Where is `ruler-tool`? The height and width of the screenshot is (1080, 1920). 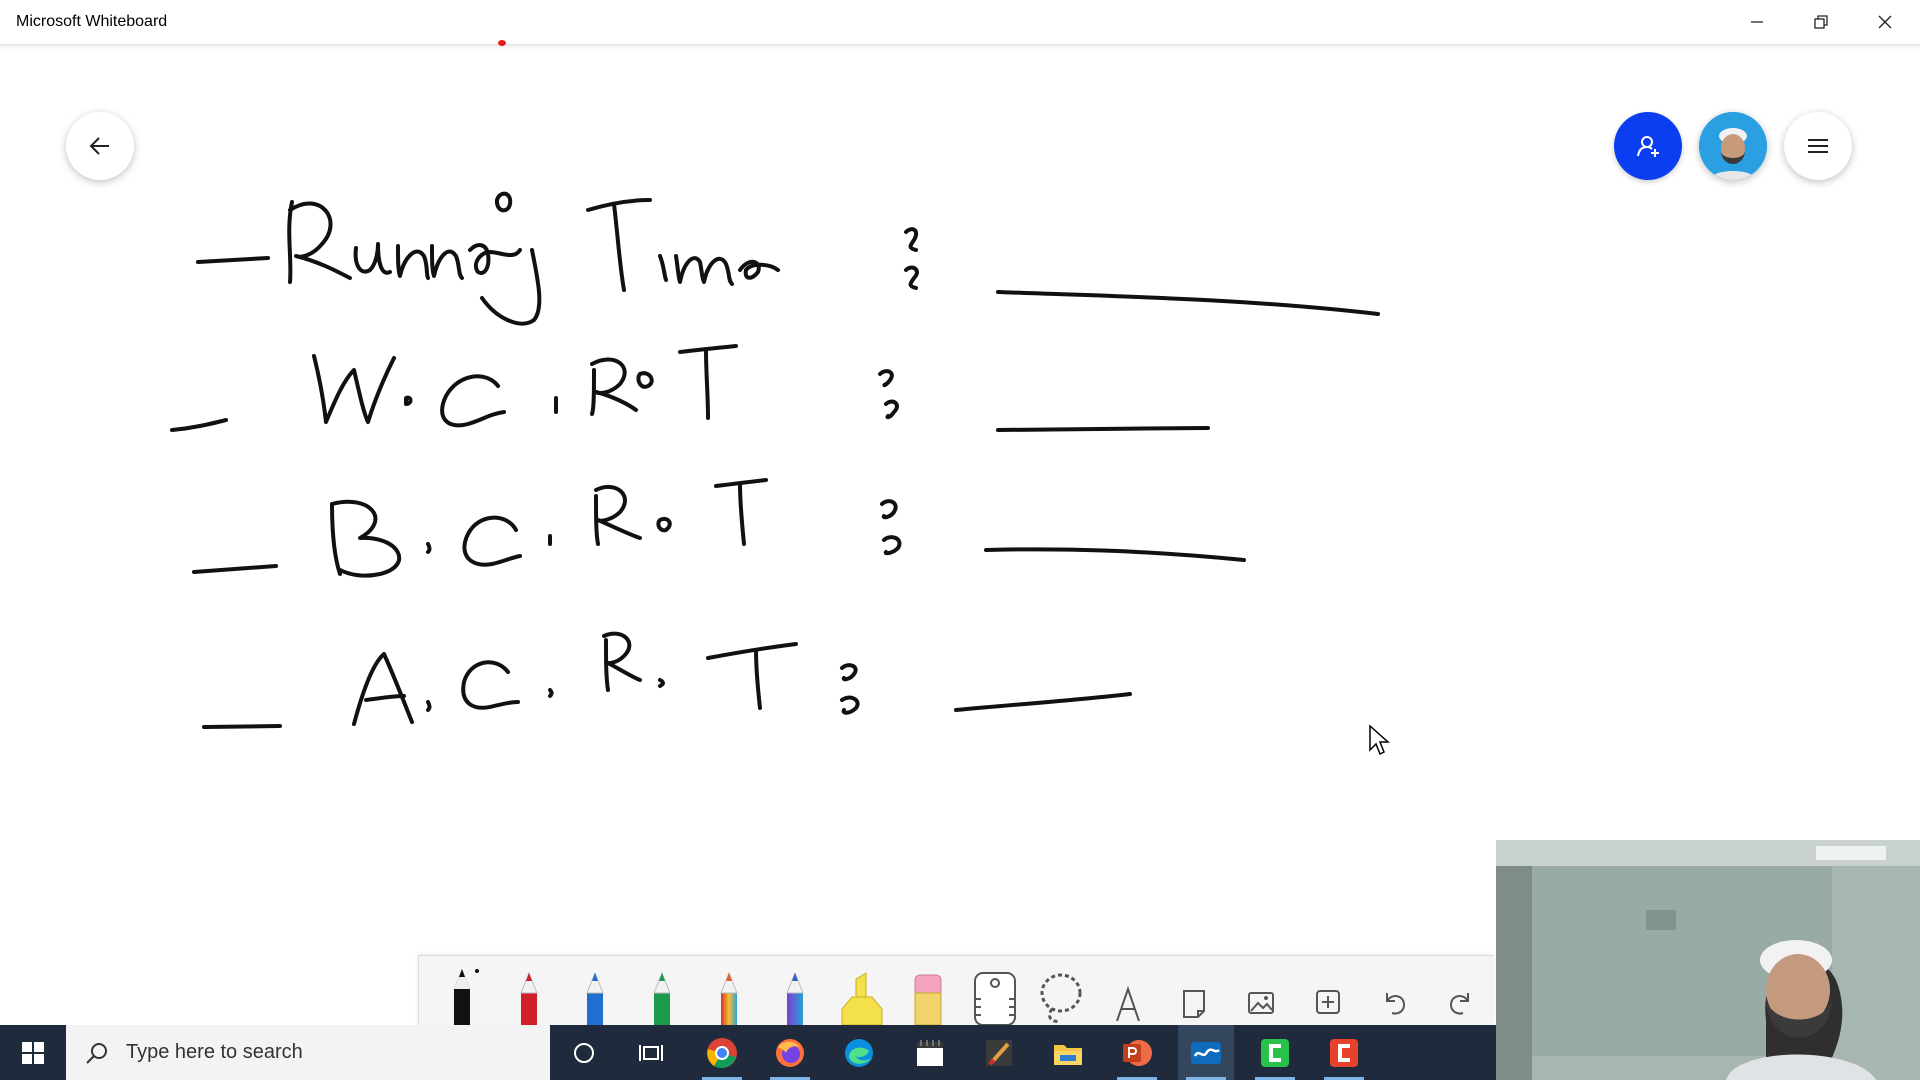 ruler-tool is located at coordinates (995, 992).